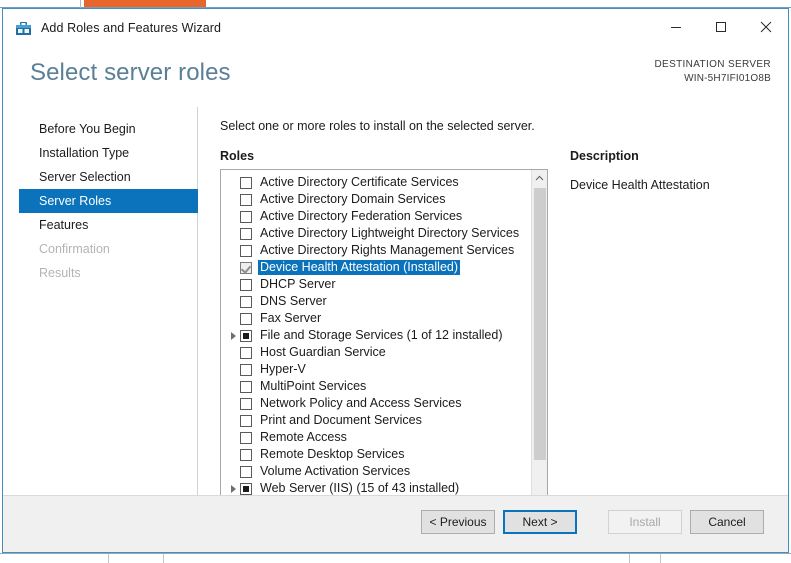 This screenshot has width=791, height=563. I want to click on window-title: Add Roles and Features Wizard, so click(131, 28).